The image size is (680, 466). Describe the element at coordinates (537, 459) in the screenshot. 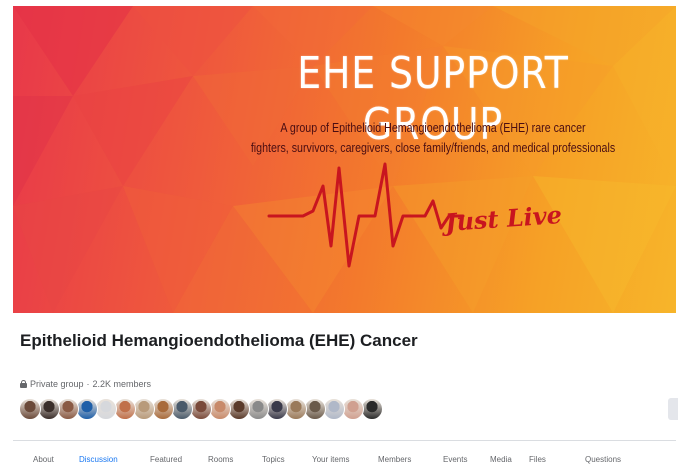

I see `tab-files: Files` at that location.